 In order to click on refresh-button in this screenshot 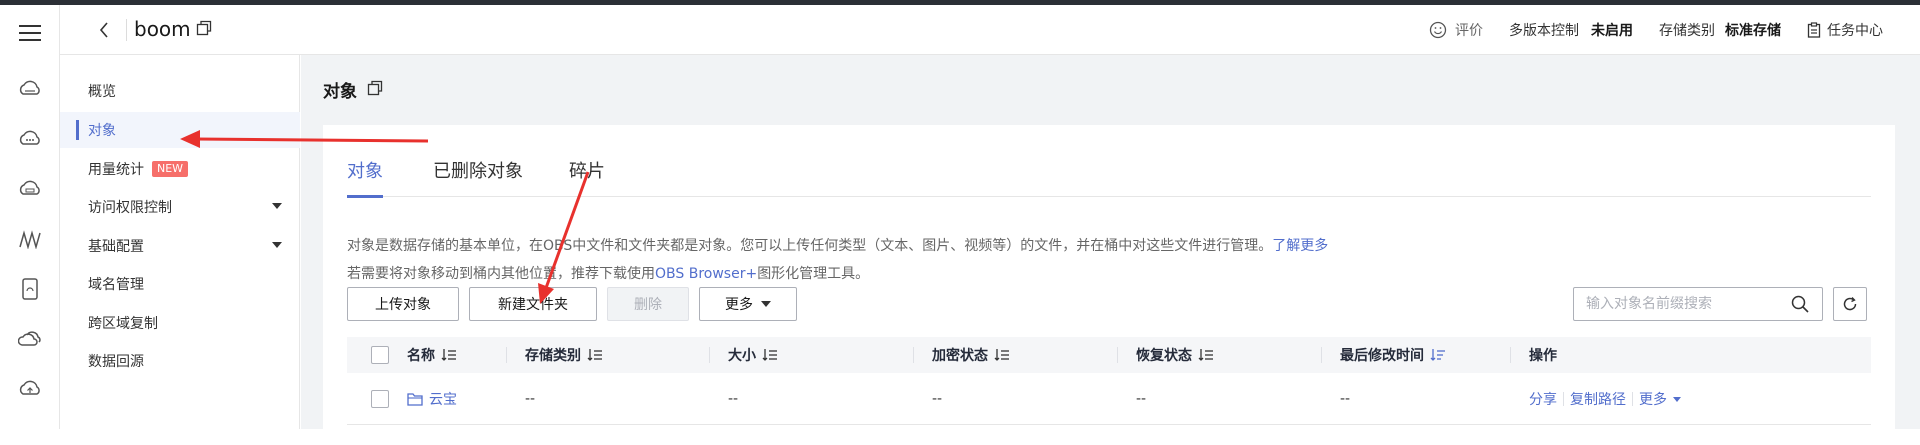, I will do `click(1850, 304)`.